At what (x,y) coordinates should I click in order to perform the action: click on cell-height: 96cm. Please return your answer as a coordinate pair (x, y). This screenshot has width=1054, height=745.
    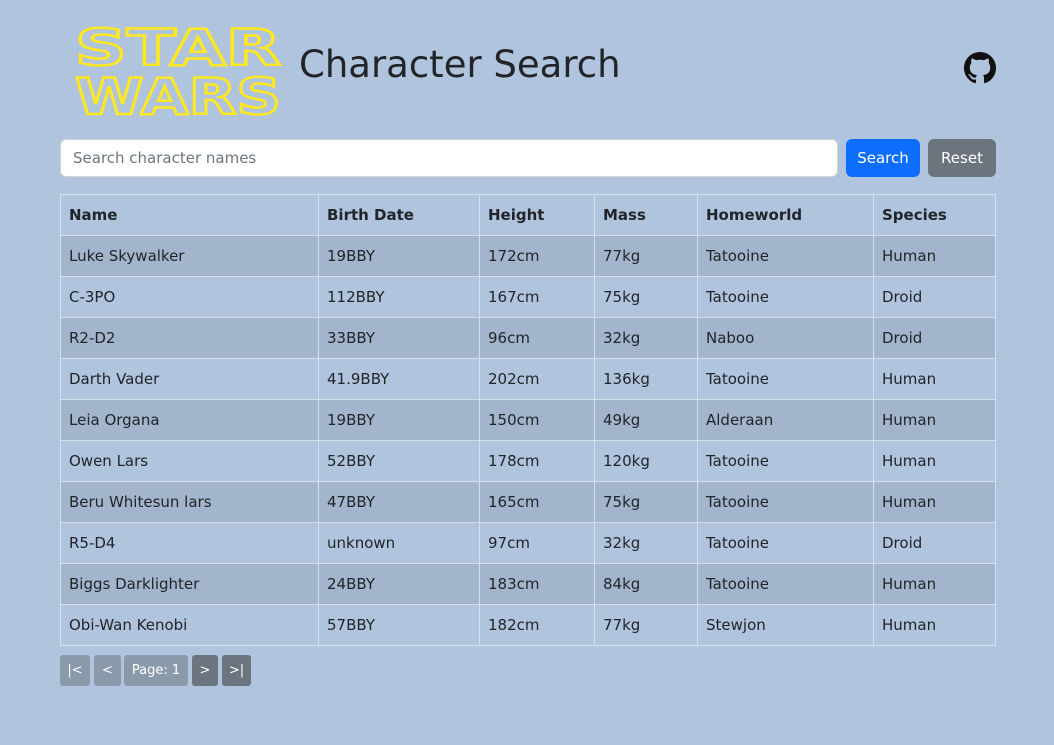
    Looking at the image, I should click on (537, 338).